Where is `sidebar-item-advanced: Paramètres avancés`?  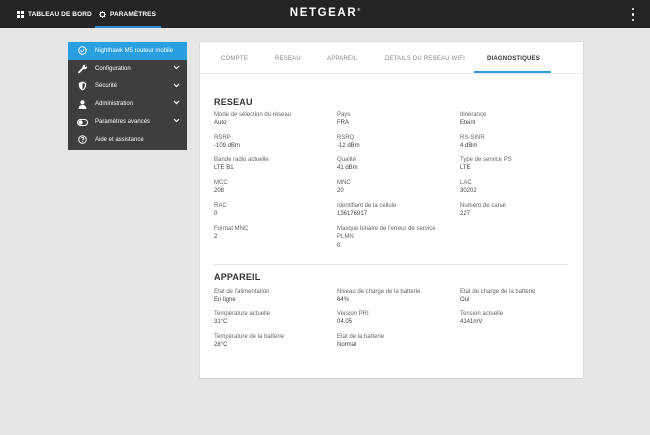 sidebar-item-advanced: Paramètres avancés is located at coordinates (127, 122).